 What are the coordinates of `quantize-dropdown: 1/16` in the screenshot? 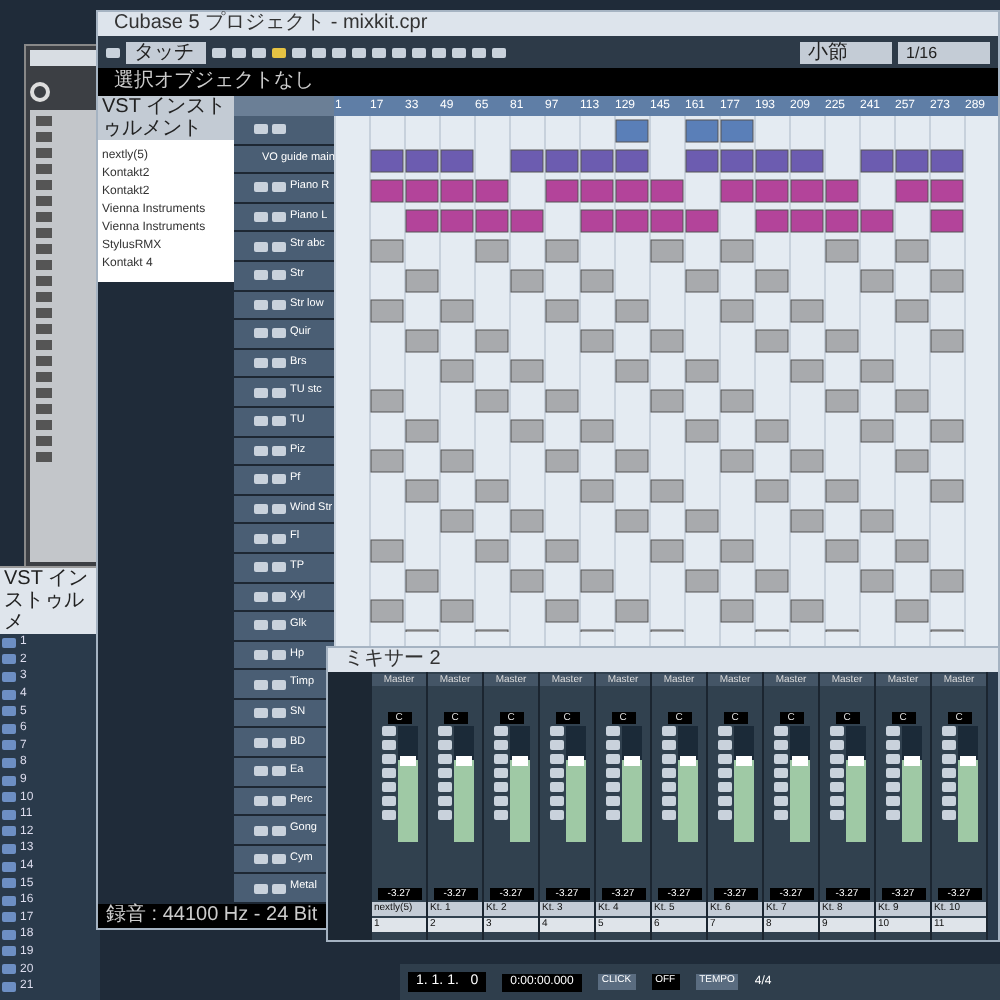 It's located at (944, 52).